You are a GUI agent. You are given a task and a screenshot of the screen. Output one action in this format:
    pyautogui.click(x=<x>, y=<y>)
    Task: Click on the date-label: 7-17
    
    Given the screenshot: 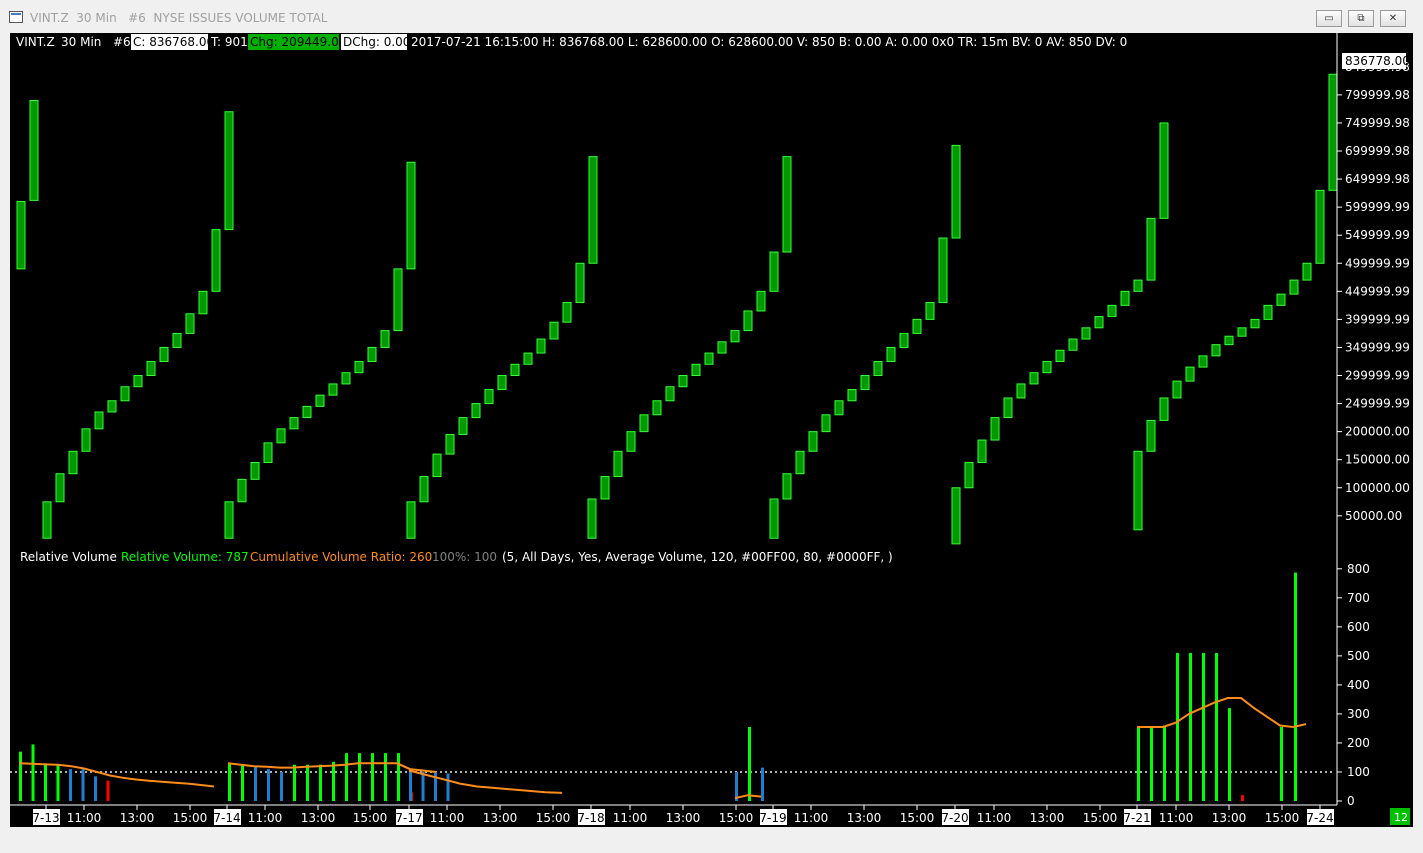 What is the action you would take?
    pyautogui.click(x=408, y=818)
    